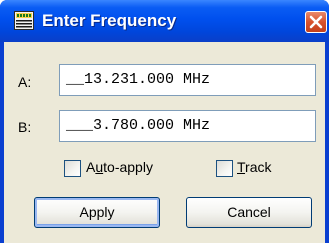  Describe the element at coordinates (128, 167) in the screenshot. I see `auto-apply-label-suffix: to-apply` at that location.